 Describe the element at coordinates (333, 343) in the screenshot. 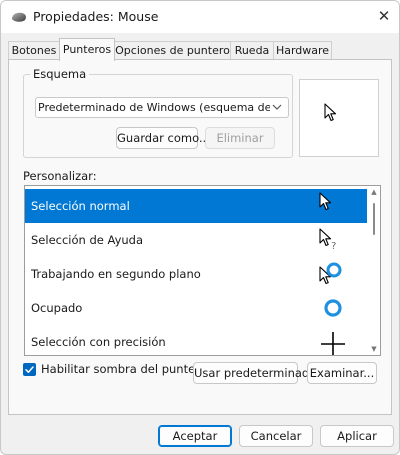

I see `crosshair-icon` at that location.